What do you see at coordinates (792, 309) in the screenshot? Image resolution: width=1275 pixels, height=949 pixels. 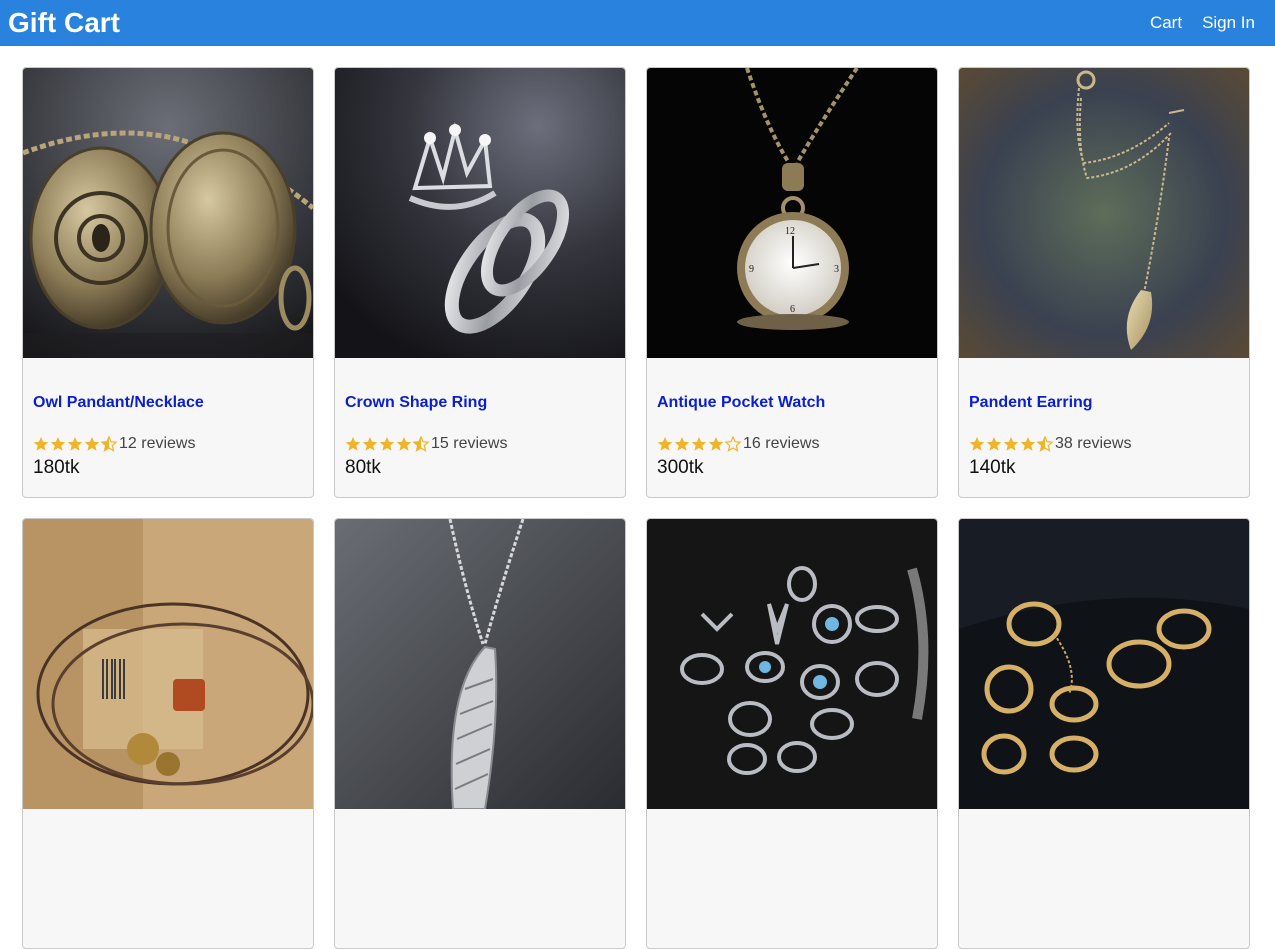 I see `svg-text: 6` at bounding box center [792, 309].